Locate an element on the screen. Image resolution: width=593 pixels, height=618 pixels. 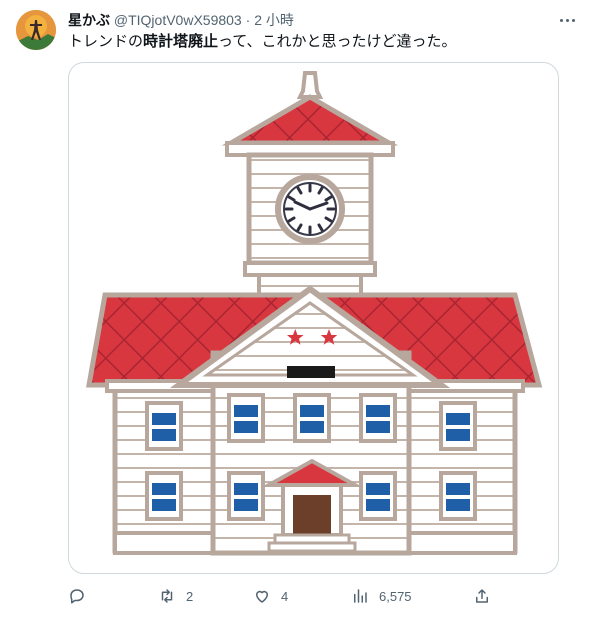
more-dots-icon is located at coordinates (561, 20).